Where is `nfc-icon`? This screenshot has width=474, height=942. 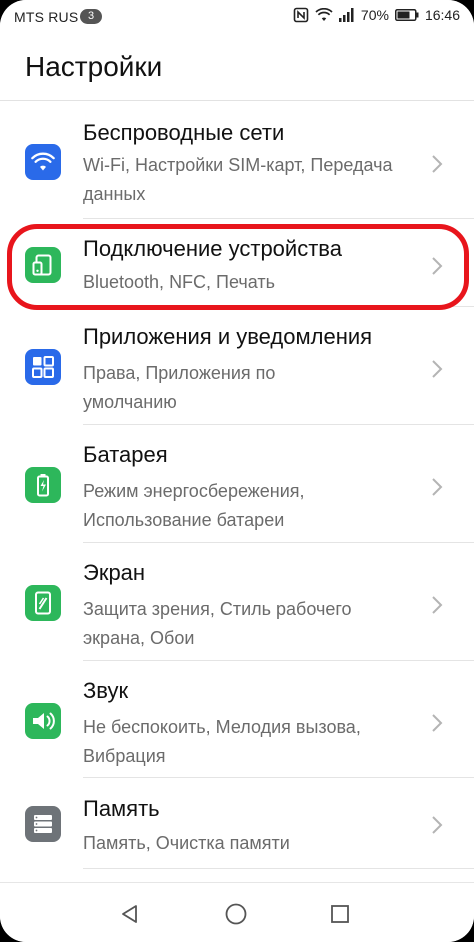
nfc-icon is located at coordinates (301, 15).